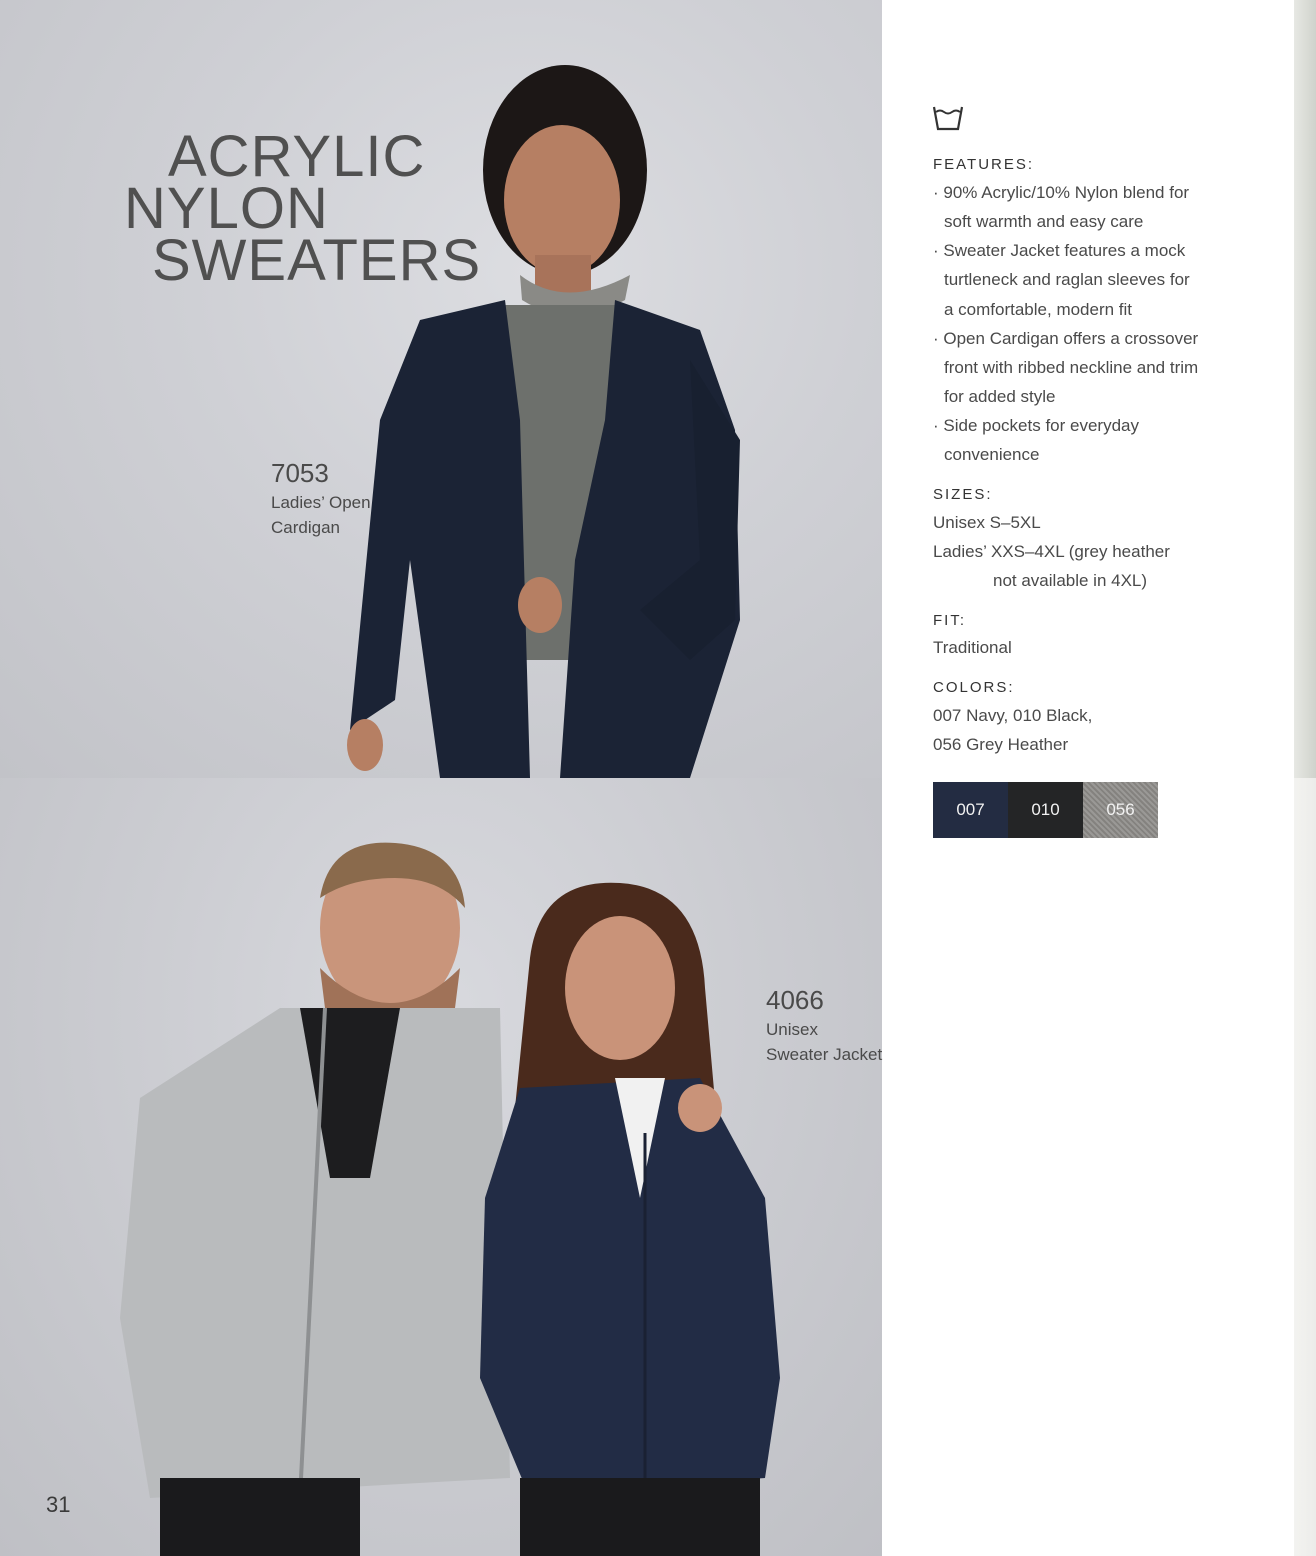  Describe the element at coordinates (300, 473) in the screenshot. I see `product-number-7053: 7053` at that location.